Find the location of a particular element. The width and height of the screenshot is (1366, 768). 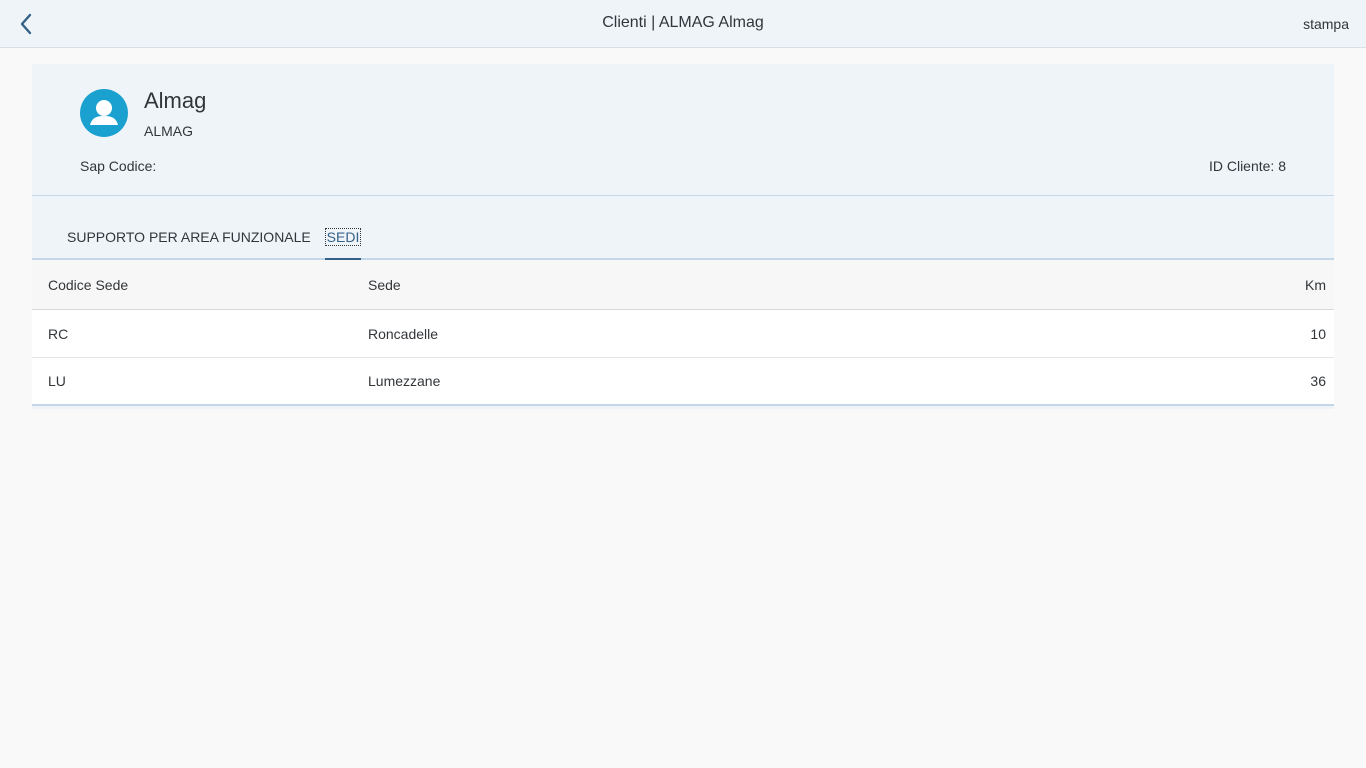

cell-km: 36 is located at coordinates (1318, 381).